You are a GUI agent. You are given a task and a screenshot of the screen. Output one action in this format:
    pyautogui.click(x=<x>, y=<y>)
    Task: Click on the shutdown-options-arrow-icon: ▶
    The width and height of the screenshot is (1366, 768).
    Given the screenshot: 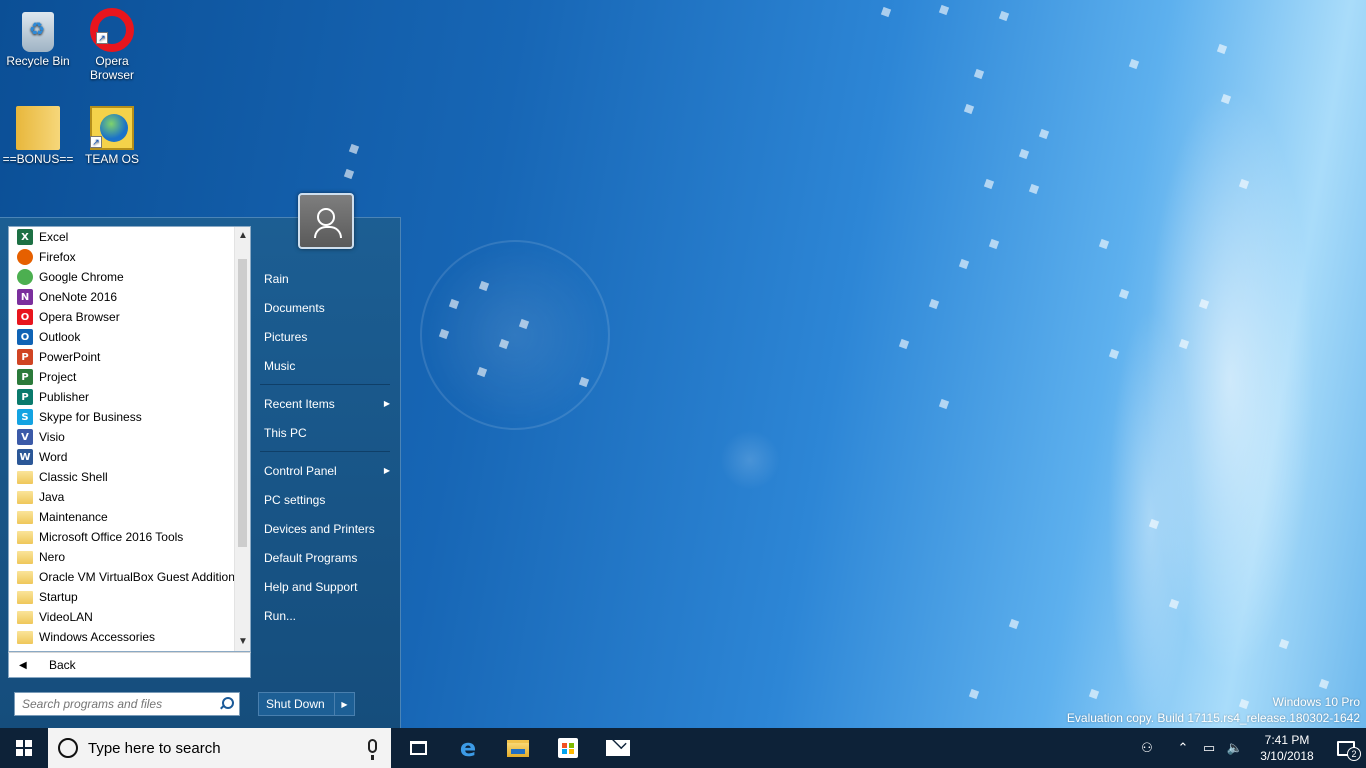 What is the action you would take?
    pyautogui.click(x=344, y=704)
    